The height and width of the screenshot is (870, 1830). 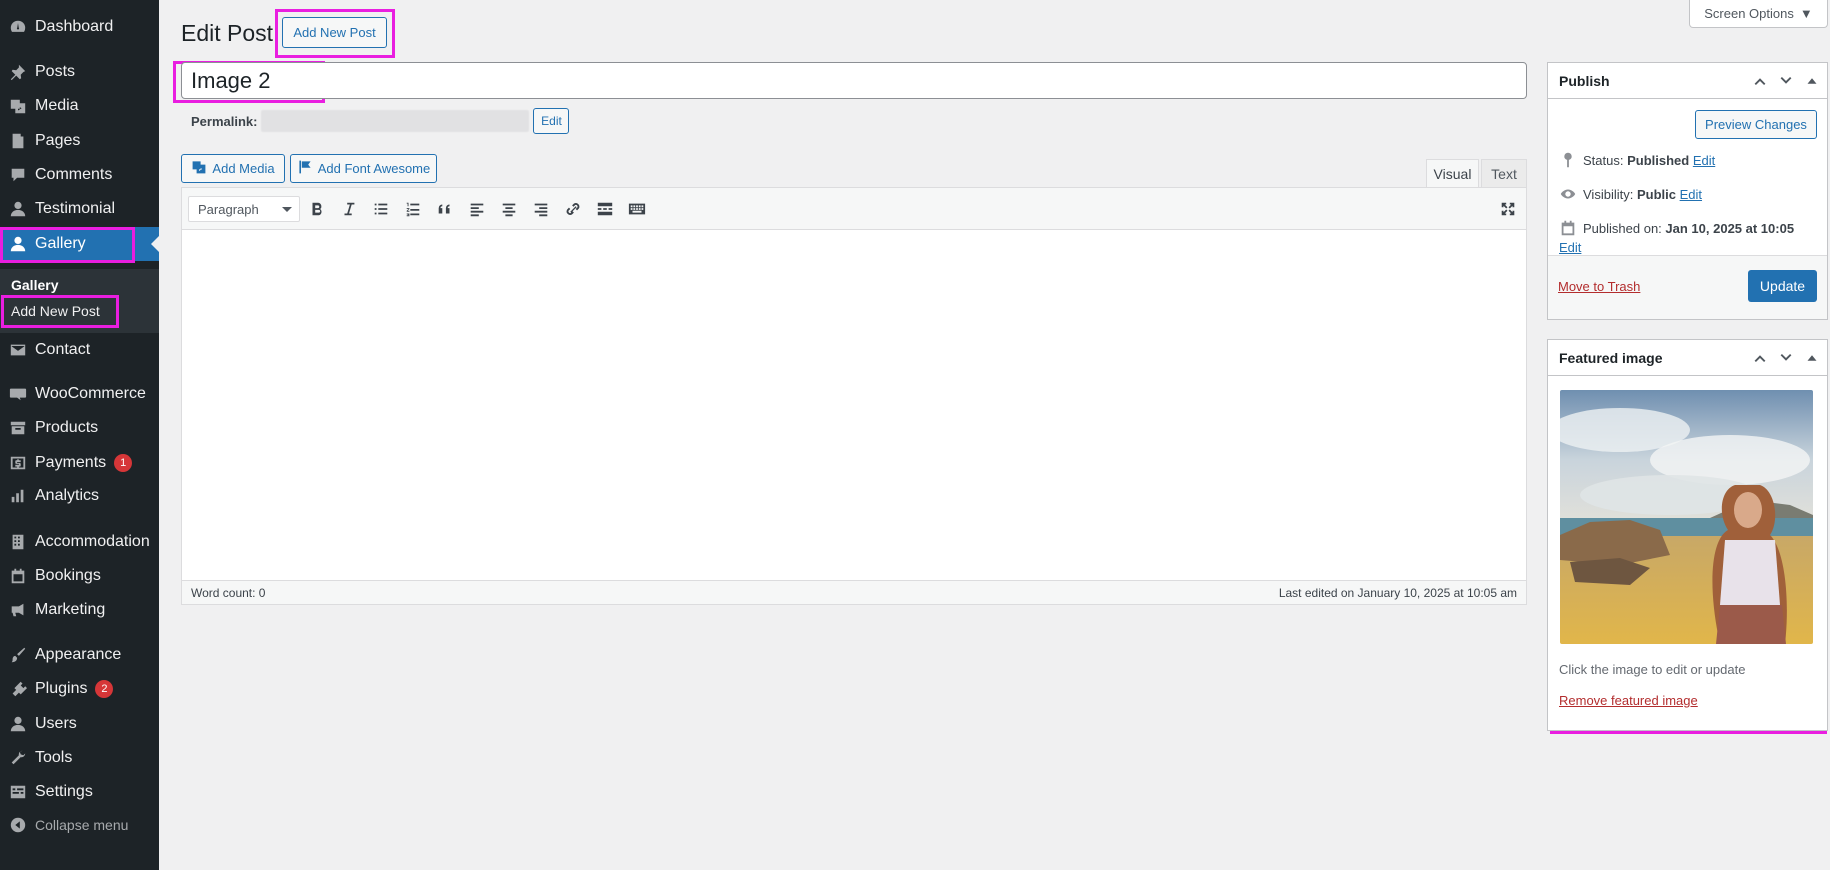 I want to click on published-on-label: Published on:, so click(x=1622, y=228).